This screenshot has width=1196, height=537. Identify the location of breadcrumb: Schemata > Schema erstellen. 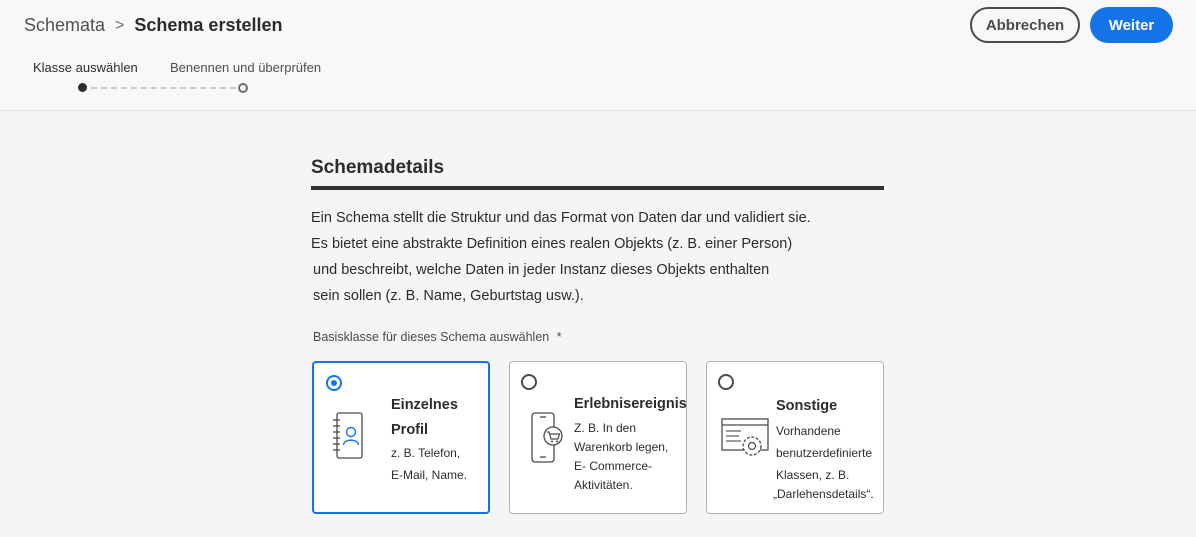
(153, 25).